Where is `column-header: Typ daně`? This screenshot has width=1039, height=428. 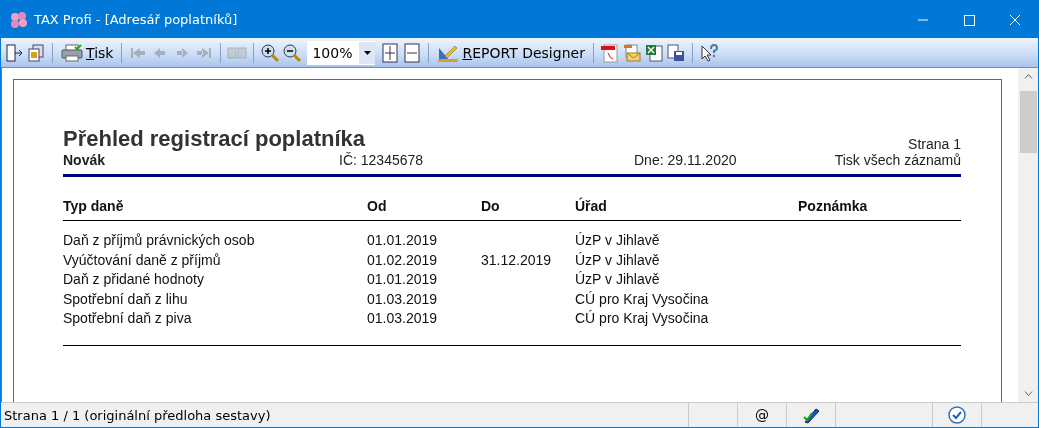 column-header: Typ daně is located at coordinates (94, 206).